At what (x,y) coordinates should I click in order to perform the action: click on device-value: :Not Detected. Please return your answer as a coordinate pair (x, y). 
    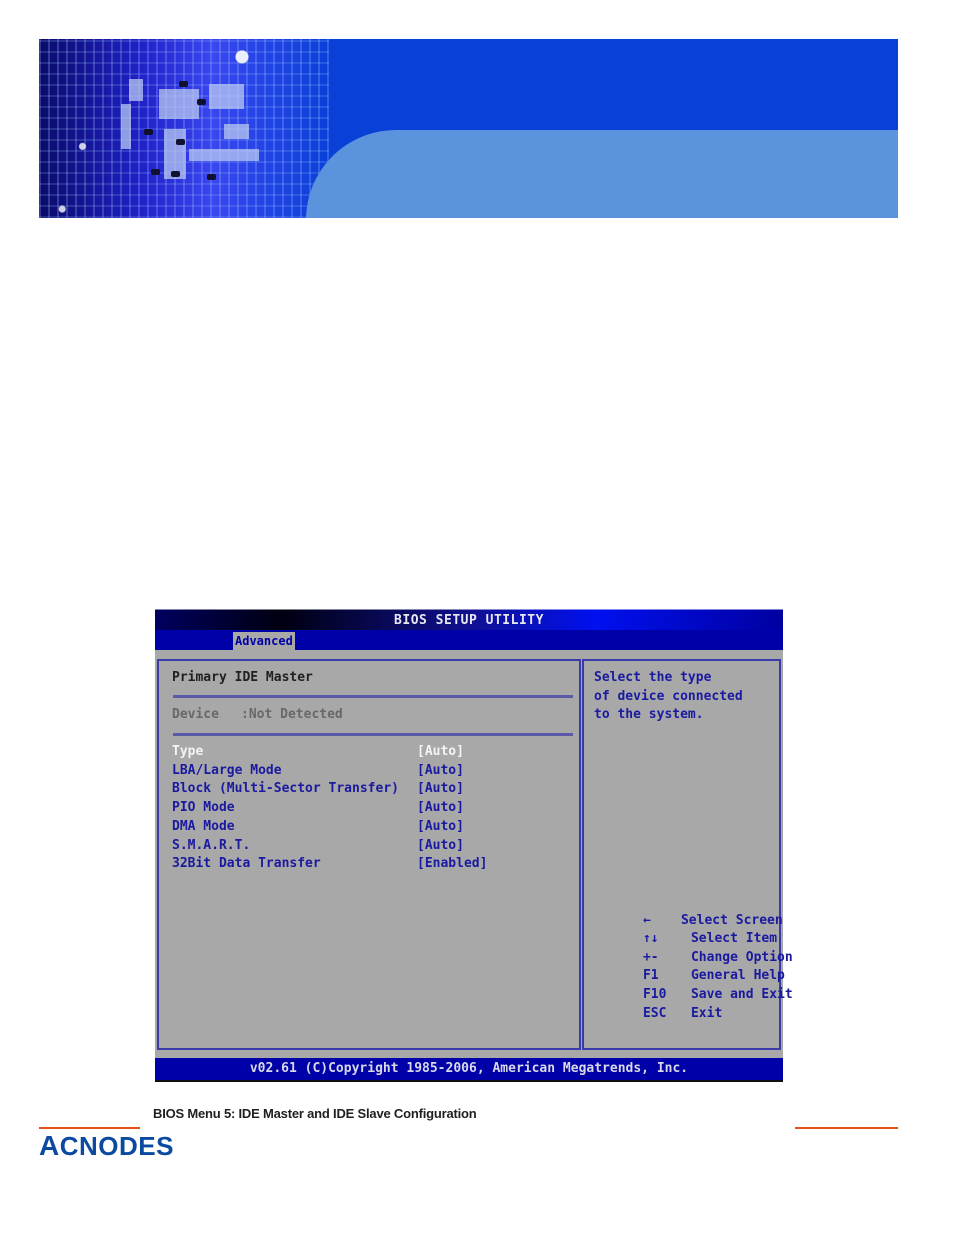
    Looking at the image, I should click on (292, 714).